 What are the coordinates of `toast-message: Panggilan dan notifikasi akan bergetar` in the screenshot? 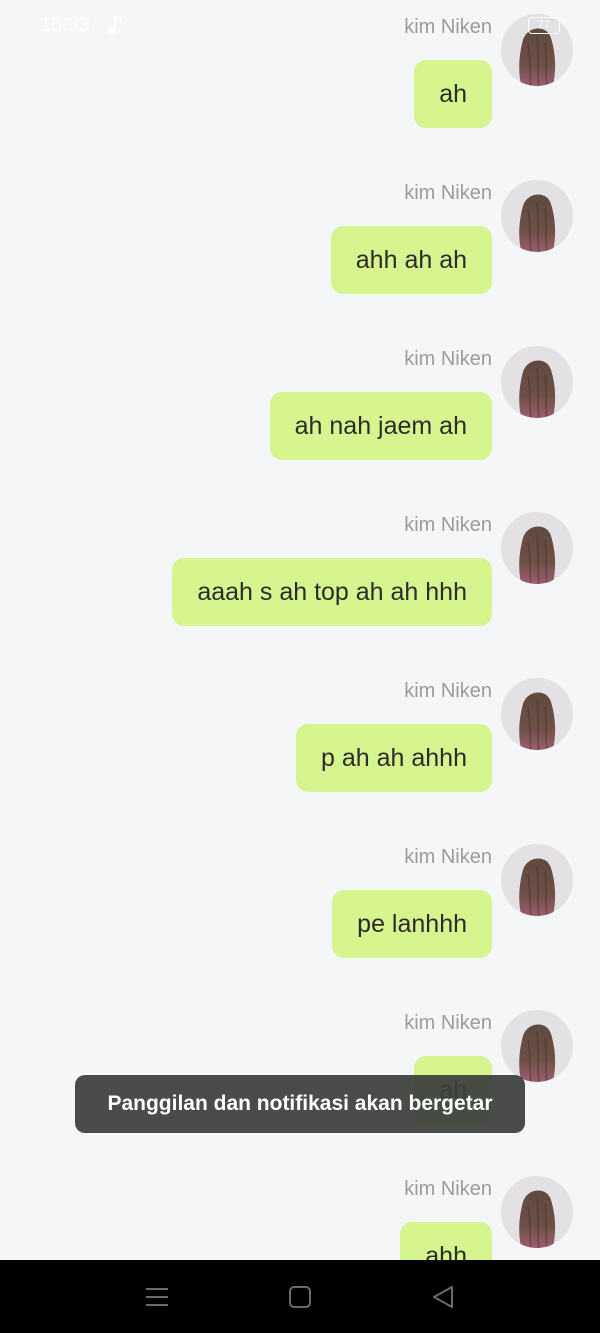 It's located at (300, 1104).